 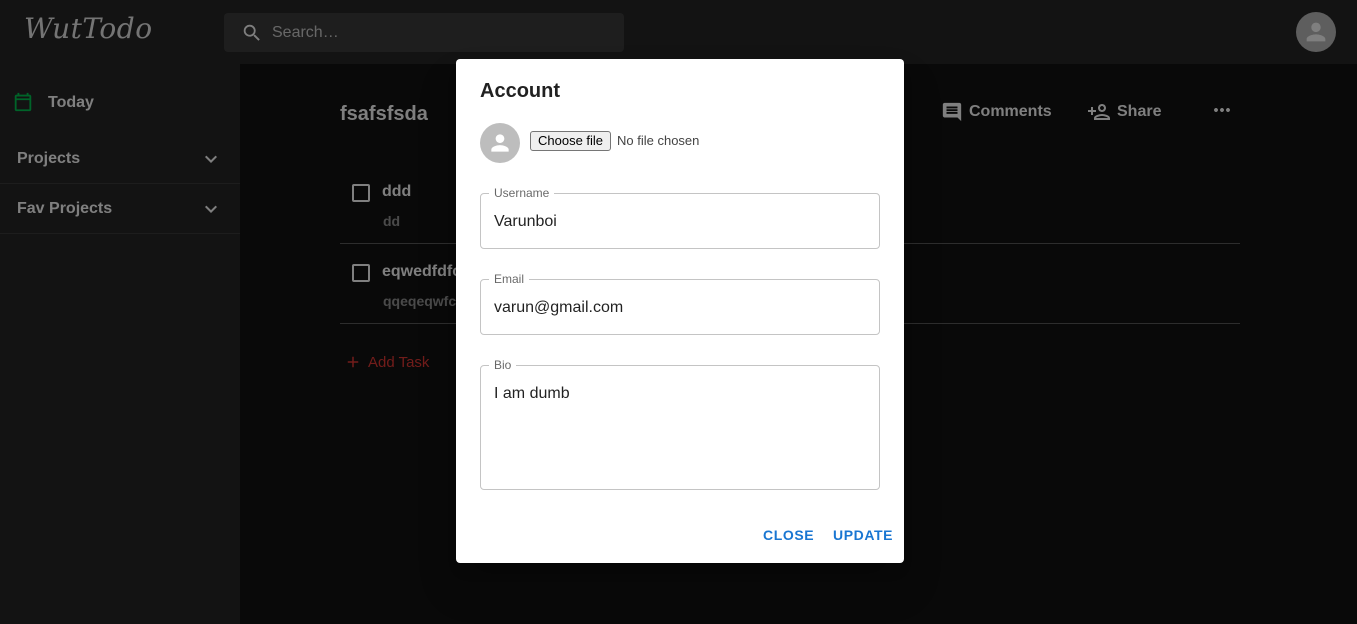 I want to click on bio-label: Bio, so click(x=503, y=365).